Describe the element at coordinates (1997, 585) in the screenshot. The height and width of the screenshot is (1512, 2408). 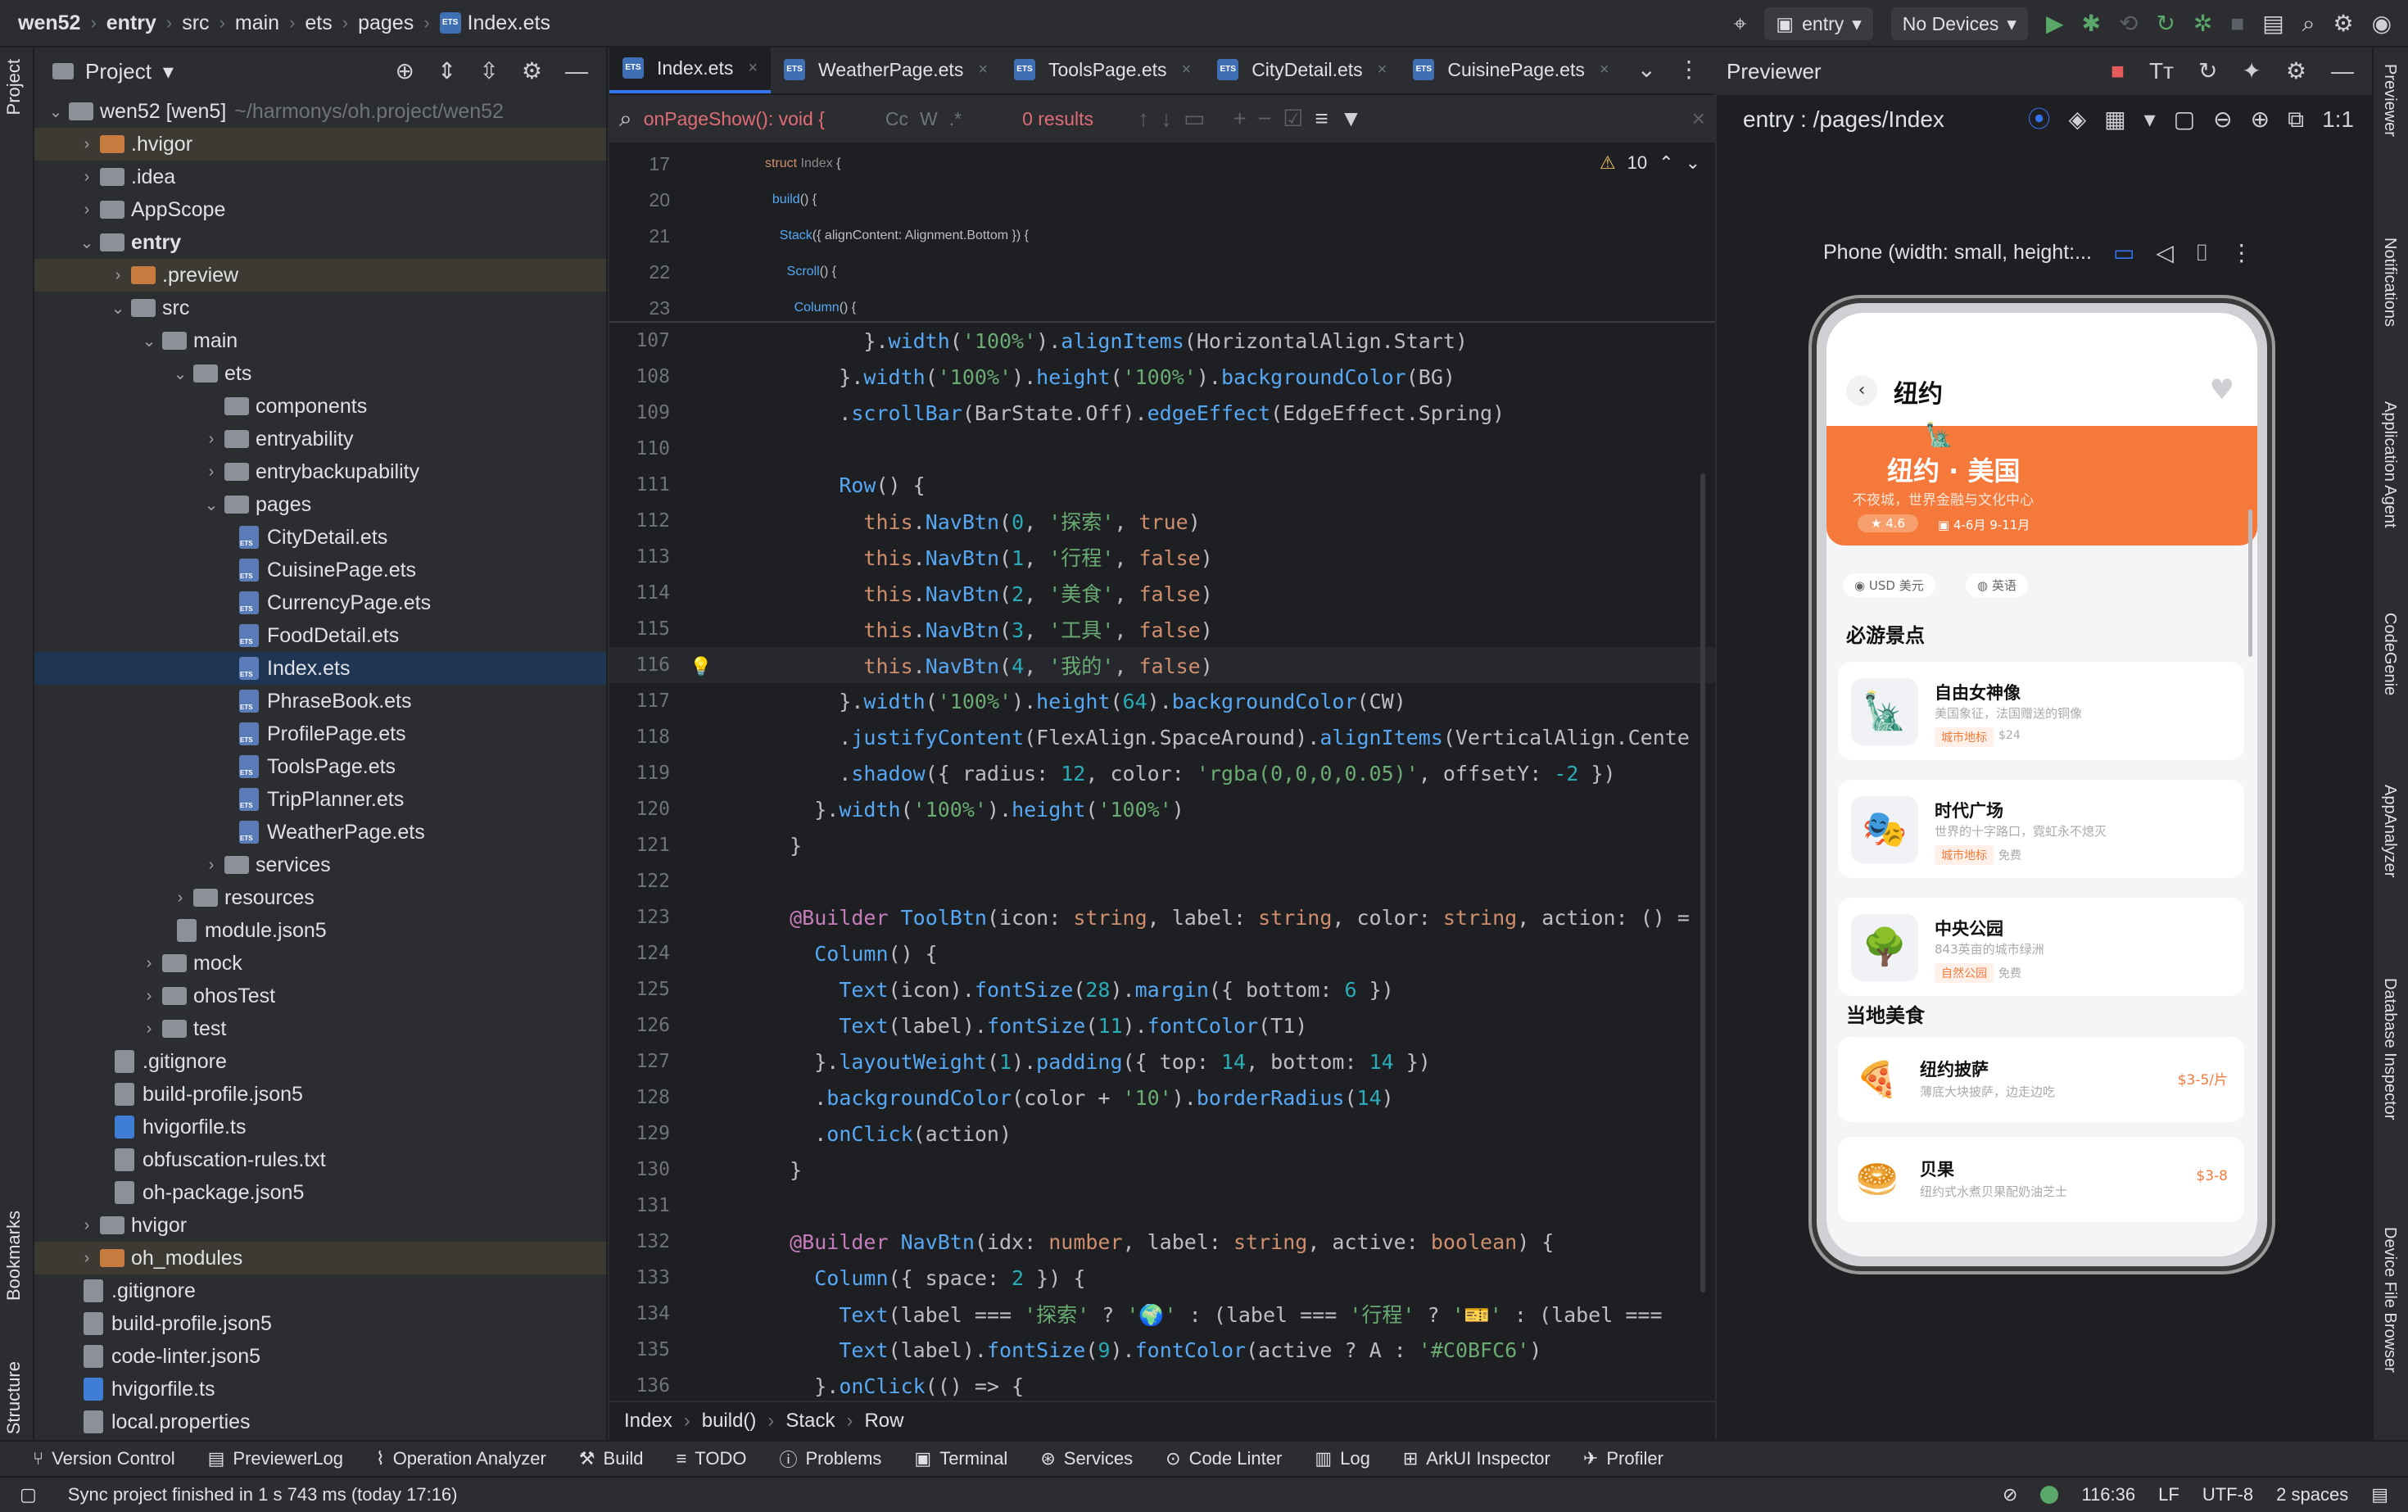
I see `language-chip: ◍ 英语` at that location.